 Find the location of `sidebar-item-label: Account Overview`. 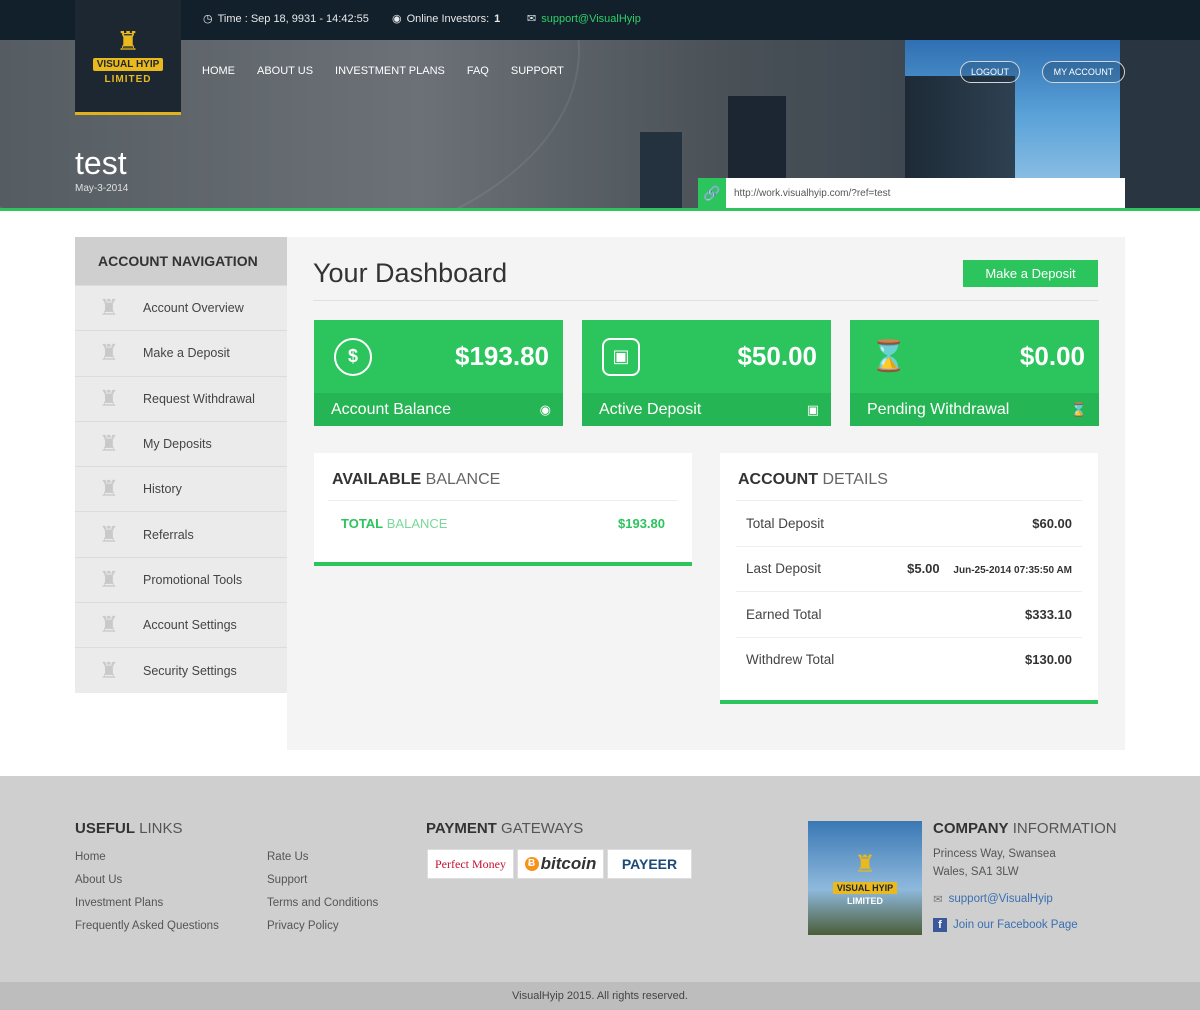

sidebar-item-label: Account Overview is located at coordinates (193, 308).